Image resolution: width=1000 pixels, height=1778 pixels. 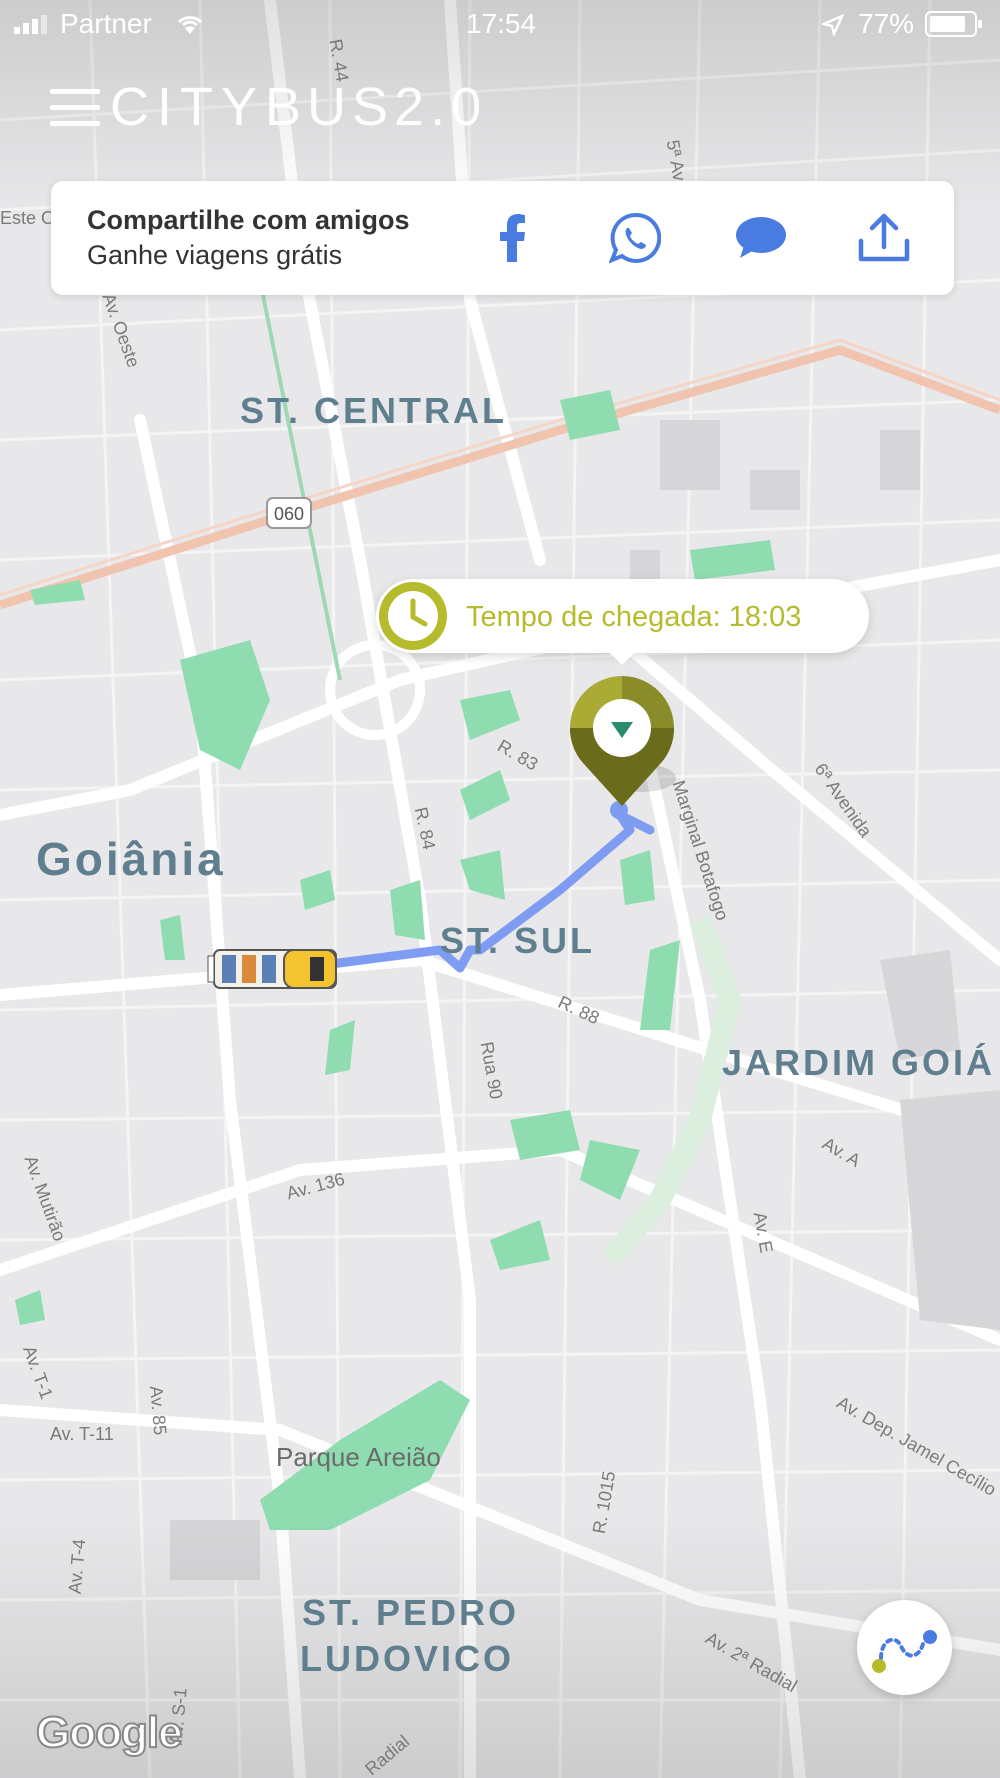 I want to click on status-bar: Partner 17:54 77%, so click(x=500, y=25).